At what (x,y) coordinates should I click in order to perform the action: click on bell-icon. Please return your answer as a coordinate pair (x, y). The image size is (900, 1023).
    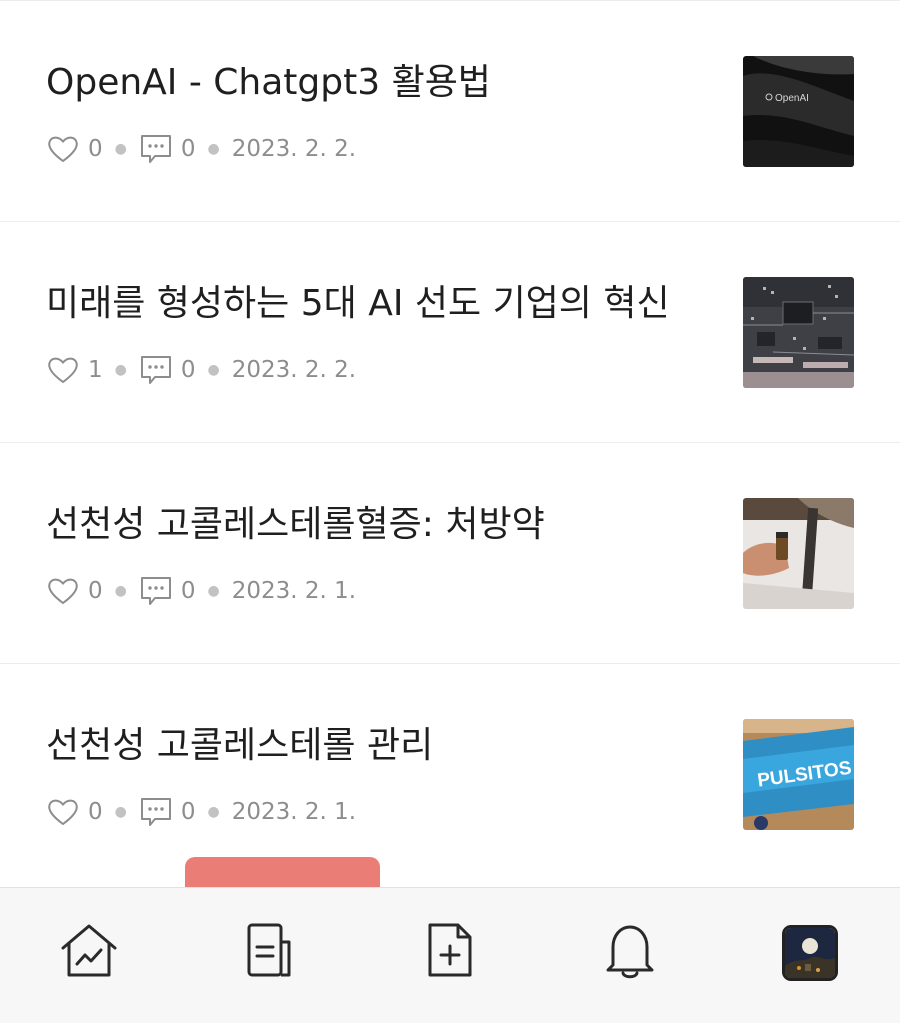
    Looking at the image, I should click on (630, 953).